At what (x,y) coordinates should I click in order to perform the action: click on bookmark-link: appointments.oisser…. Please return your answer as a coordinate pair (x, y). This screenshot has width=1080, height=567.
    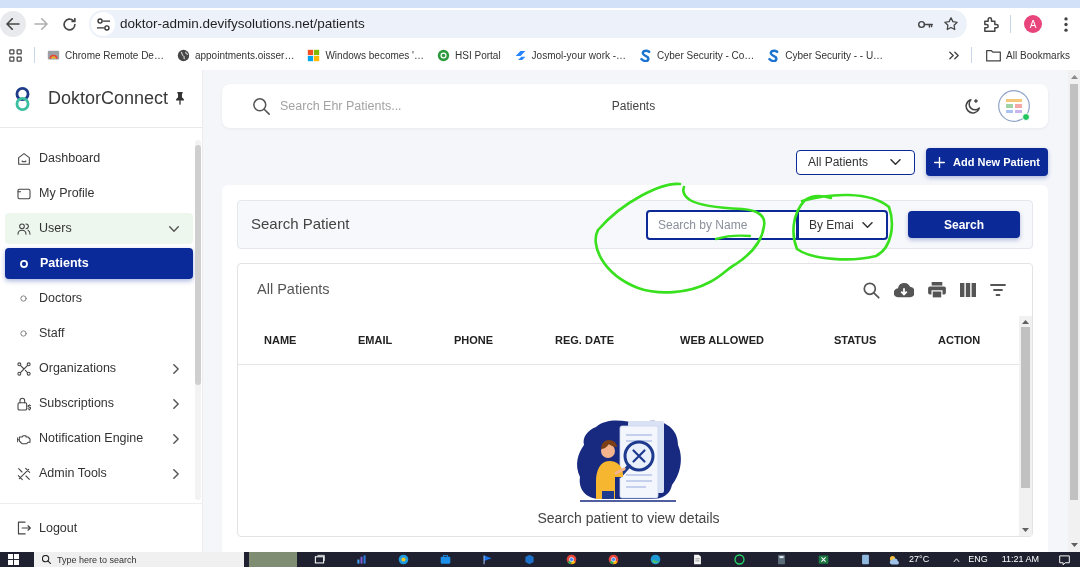
    Looking at the image, I should click on (235, 55).